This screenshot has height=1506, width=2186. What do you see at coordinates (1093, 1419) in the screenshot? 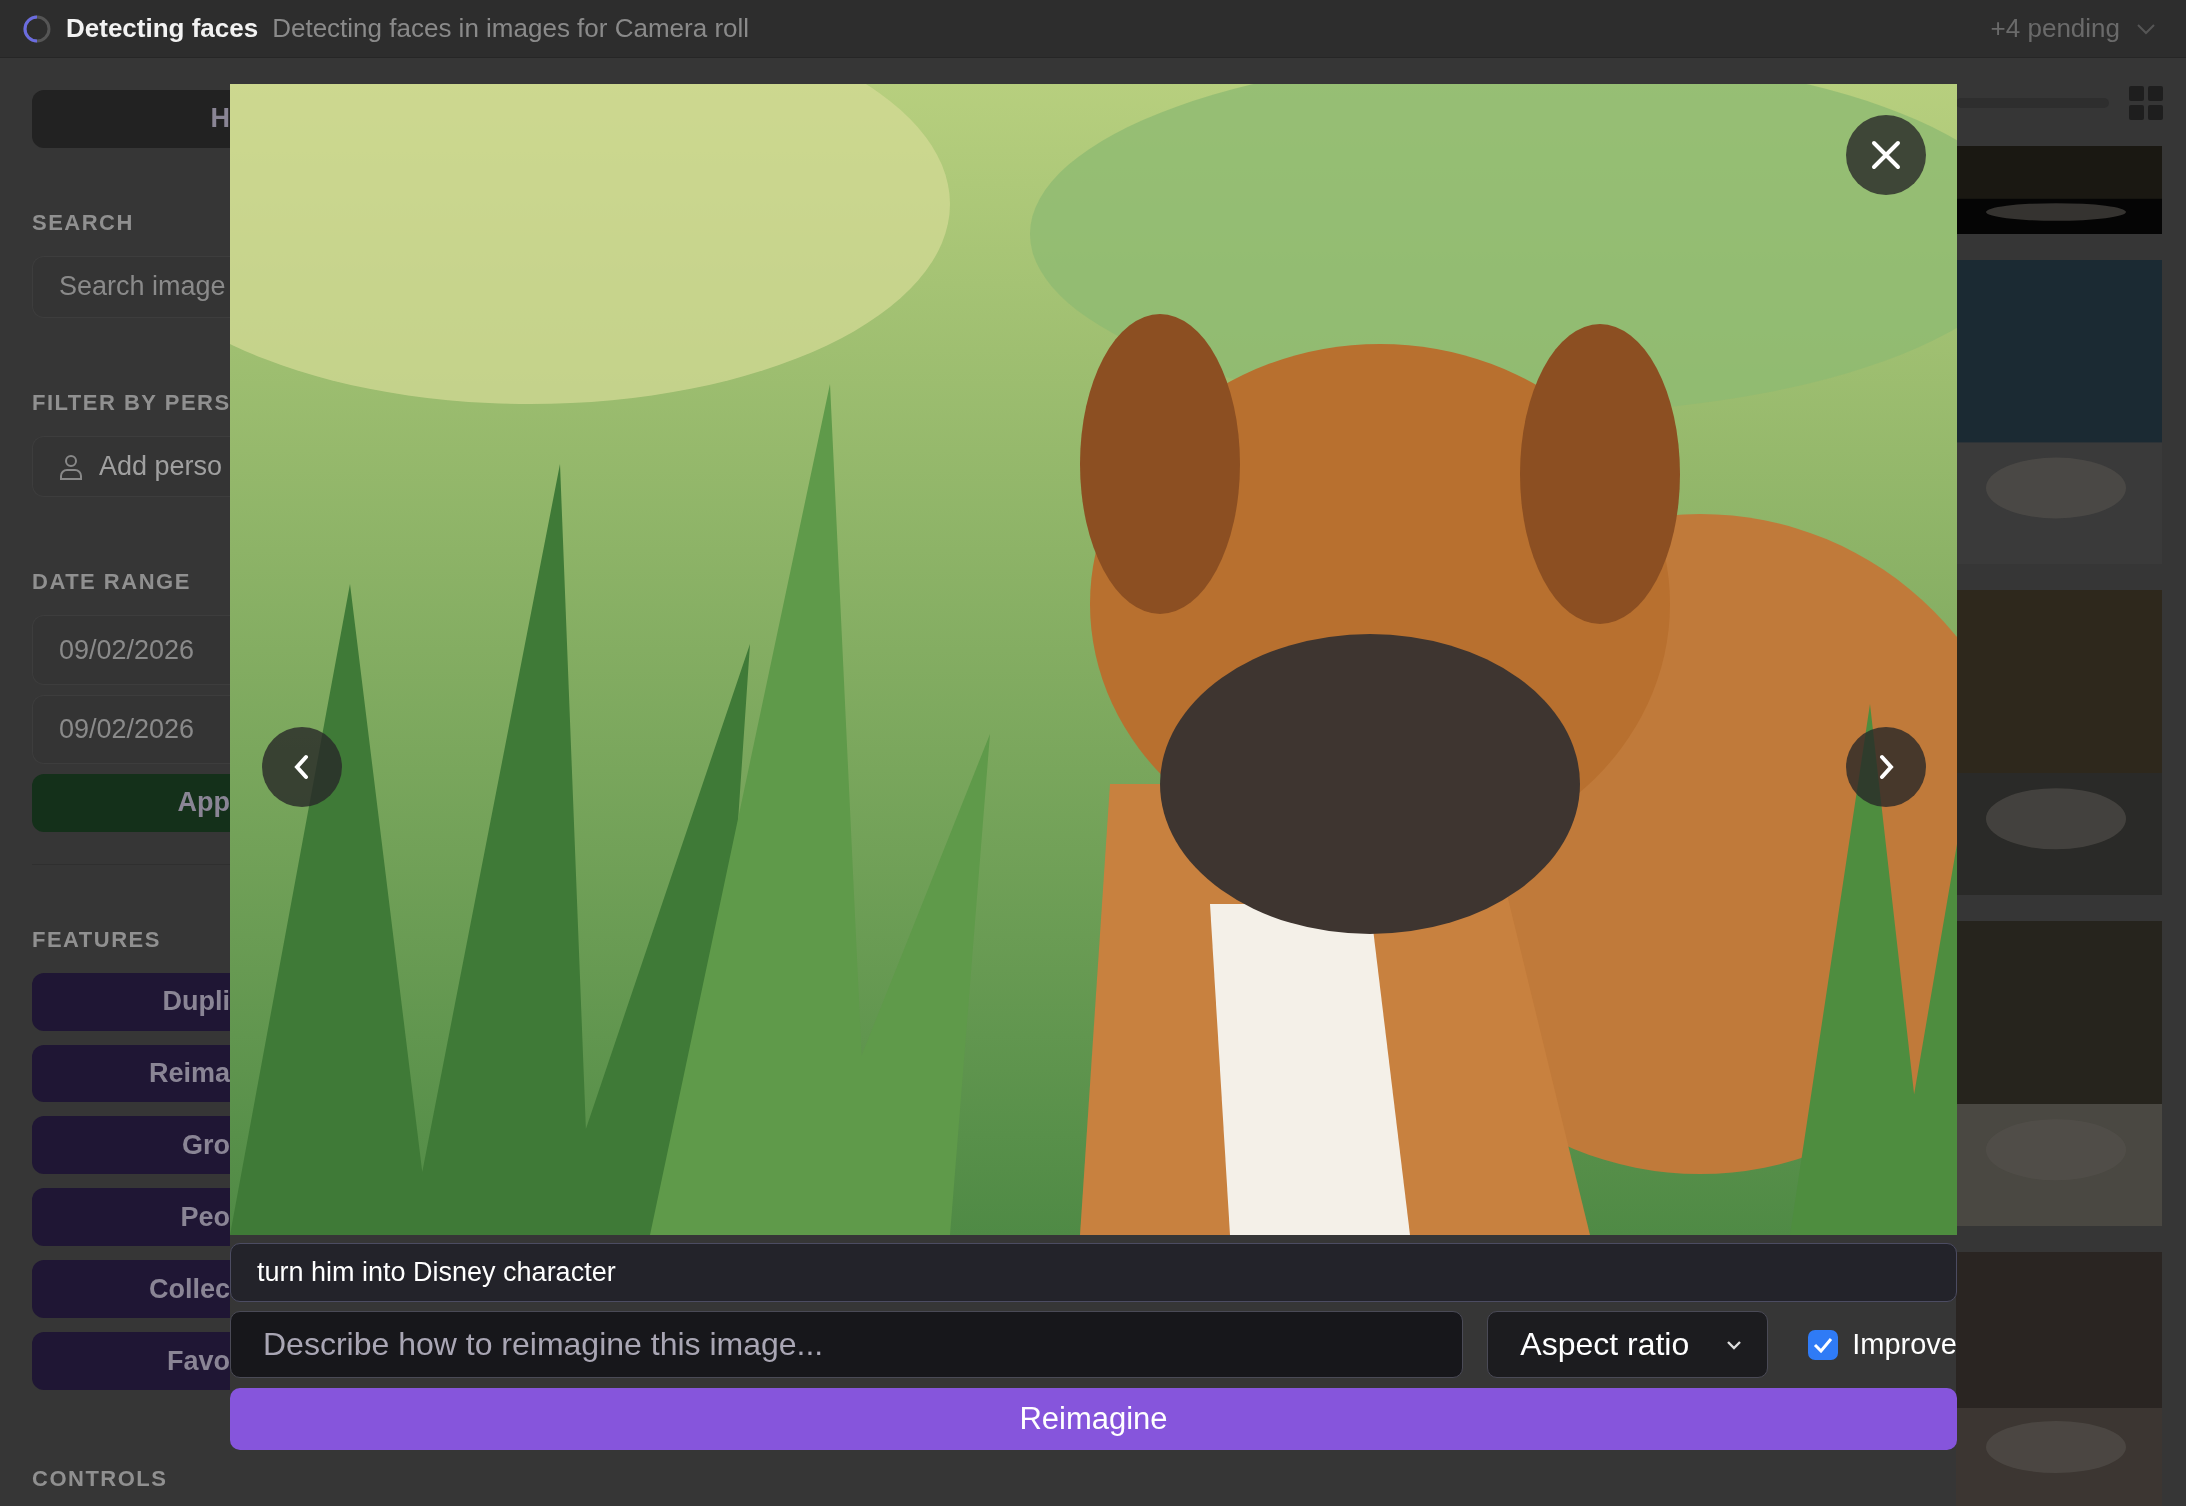
I see `reimagine-button: Reimagine` at bounding box center [1093, 1419].